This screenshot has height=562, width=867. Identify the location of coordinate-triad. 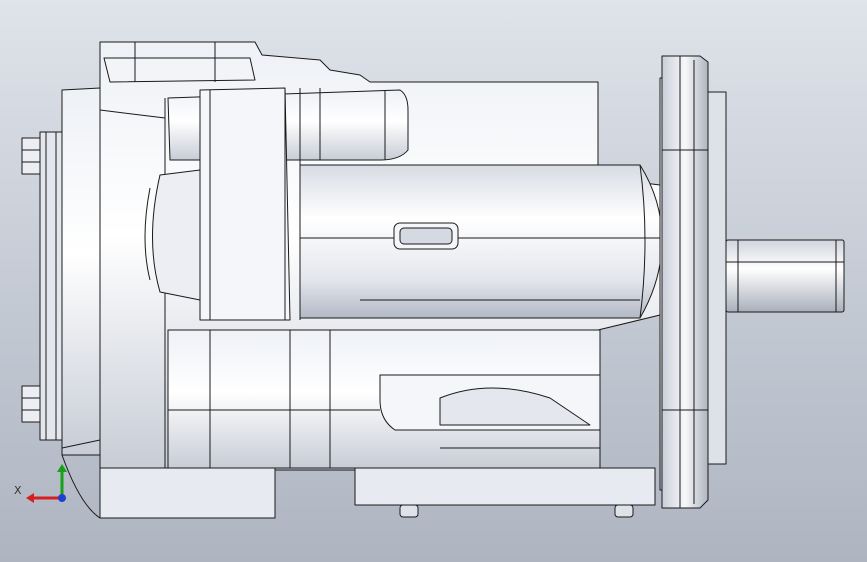
(46, 483).